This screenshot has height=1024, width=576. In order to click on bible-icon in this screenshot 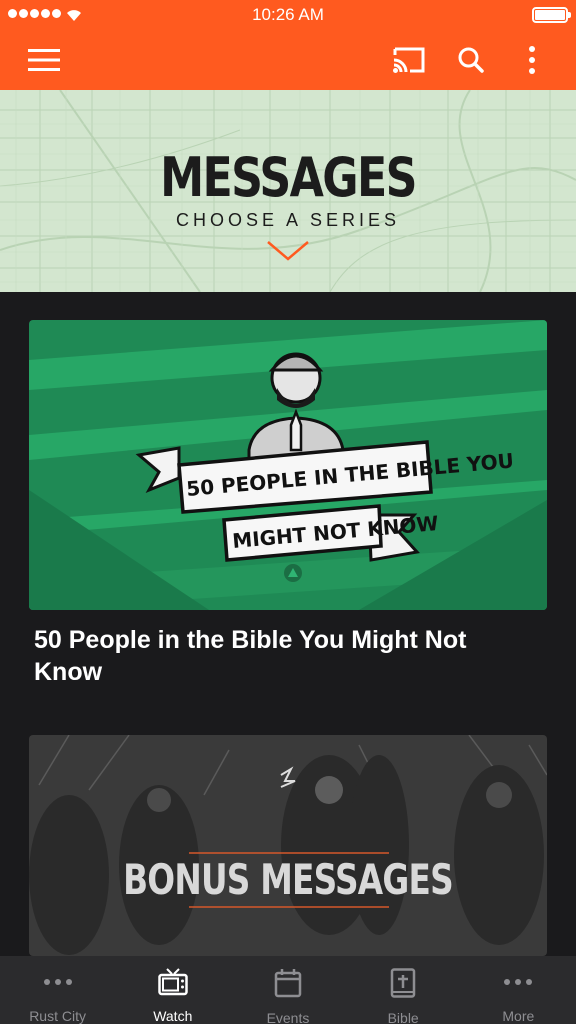, I will do `click(403, 983)`.